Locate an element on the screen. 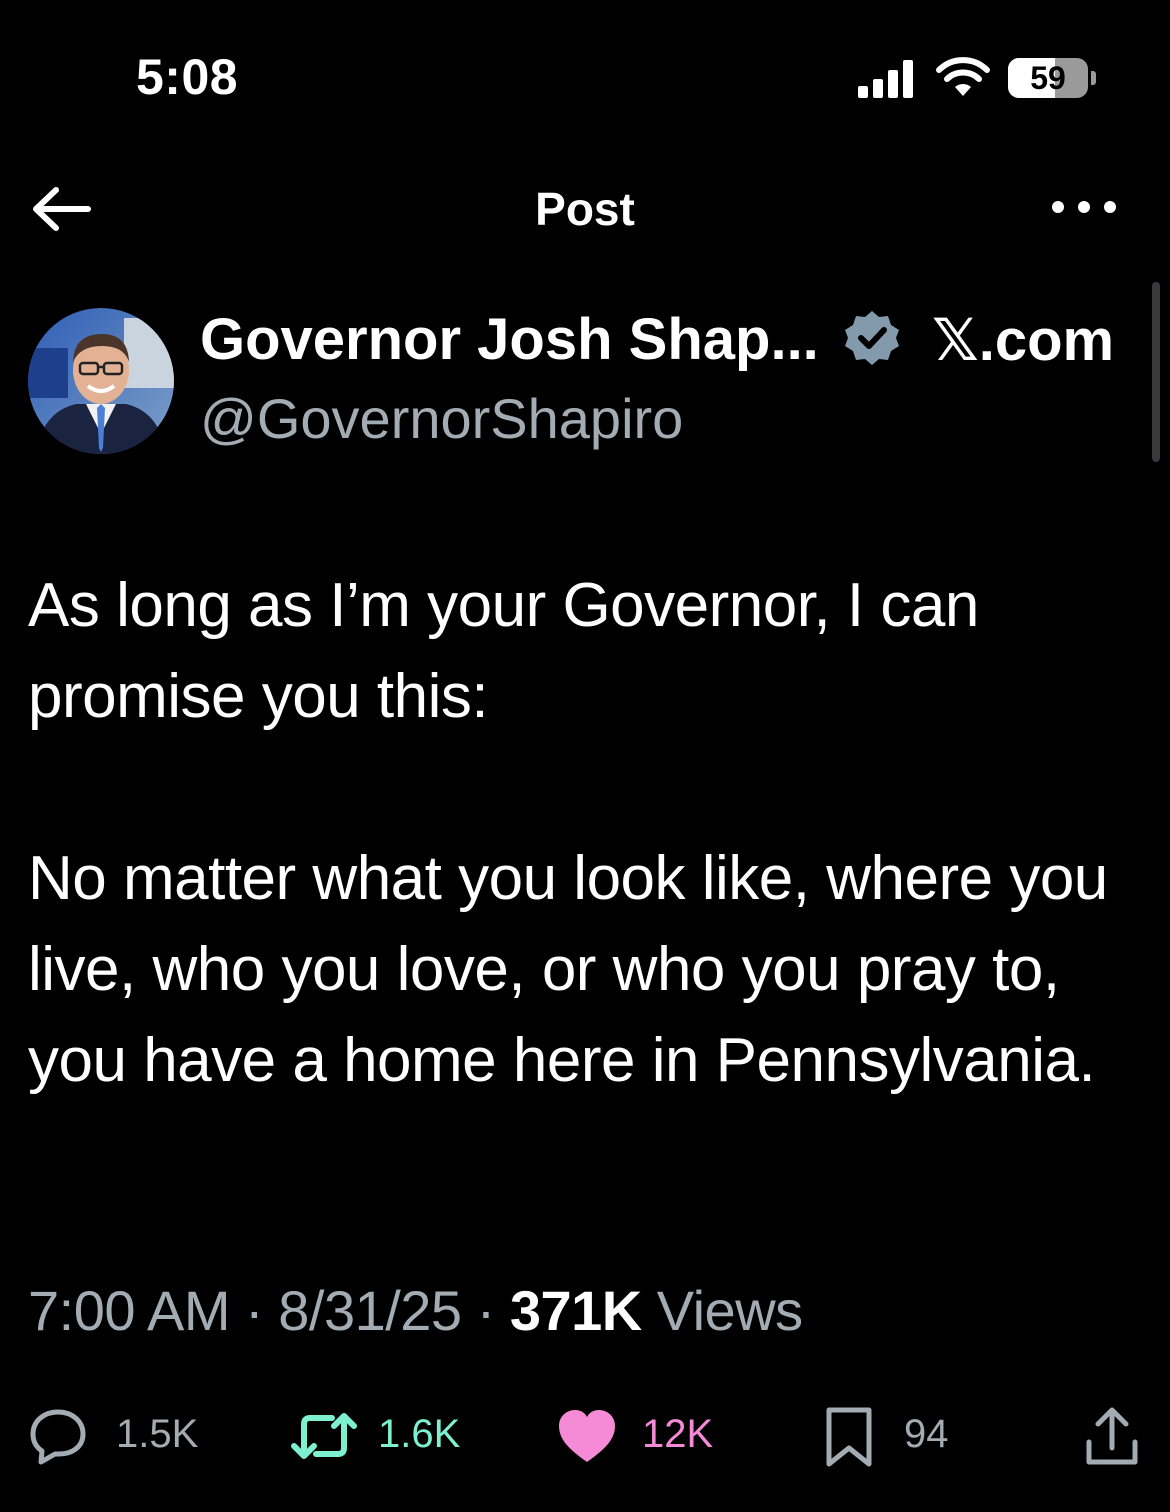  bookmark-count: 94 is located at coordinates (926, 1434).